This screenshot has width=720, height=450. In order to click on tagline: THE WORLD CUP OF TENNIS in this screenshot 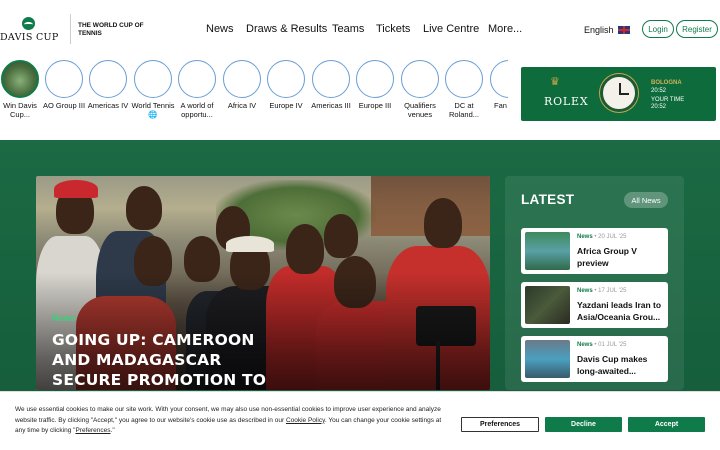, I will do `click(111, 29)`.